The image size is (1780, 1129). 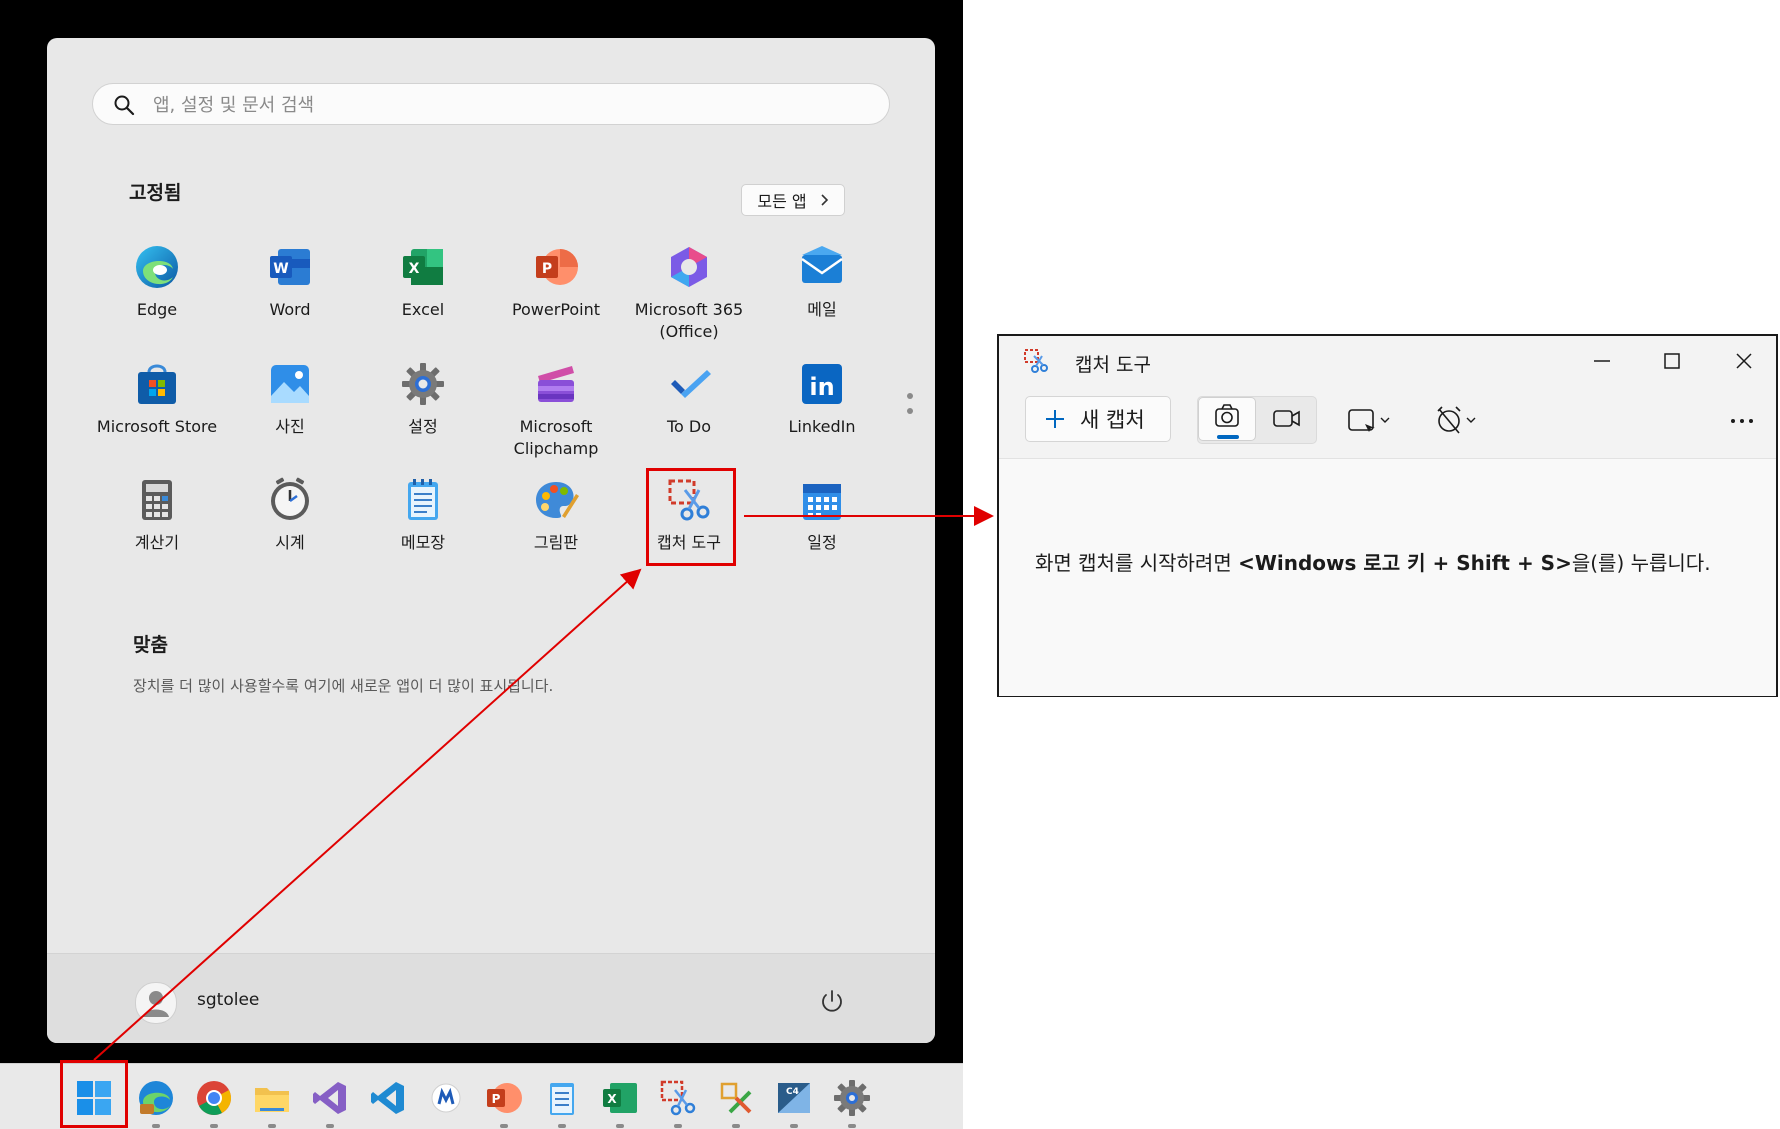 What do you see at coordinates (691, 384) in the screenshot?
I see `todo-icon` at bounding box center [691, 384].